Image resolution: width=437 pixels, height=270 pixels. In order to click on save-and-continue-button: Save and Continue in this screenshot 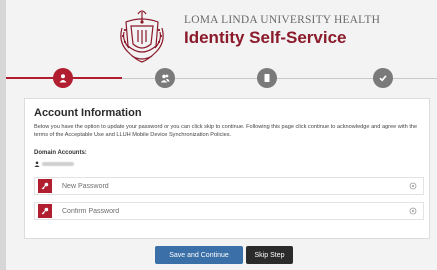, I will do `click(199, 255)`.